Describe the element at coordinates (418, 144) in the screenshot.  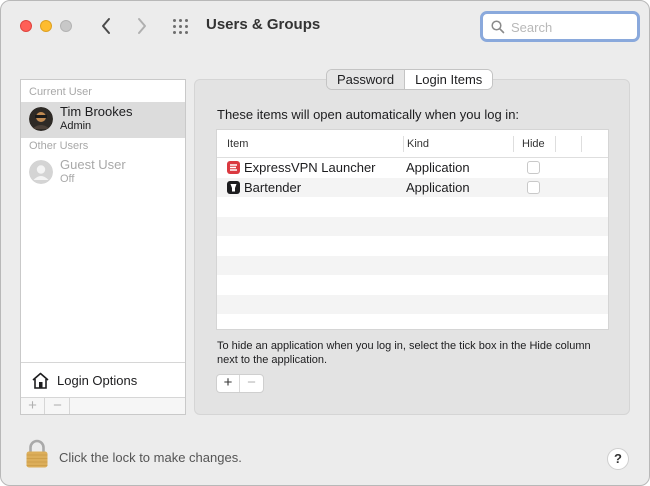
I see `column-kind: Kind` at that location.